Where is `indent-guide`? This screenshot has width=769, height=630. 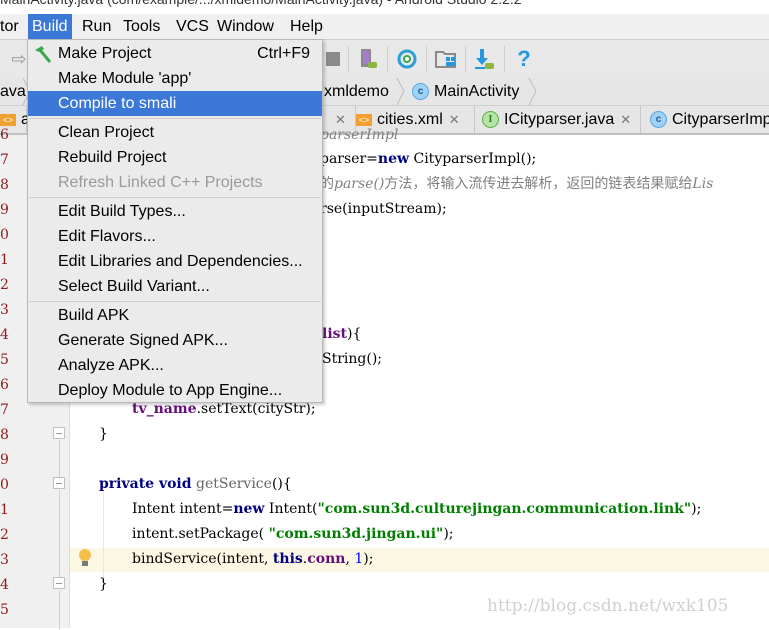
indent-guide is located at coordinates (103, 535).